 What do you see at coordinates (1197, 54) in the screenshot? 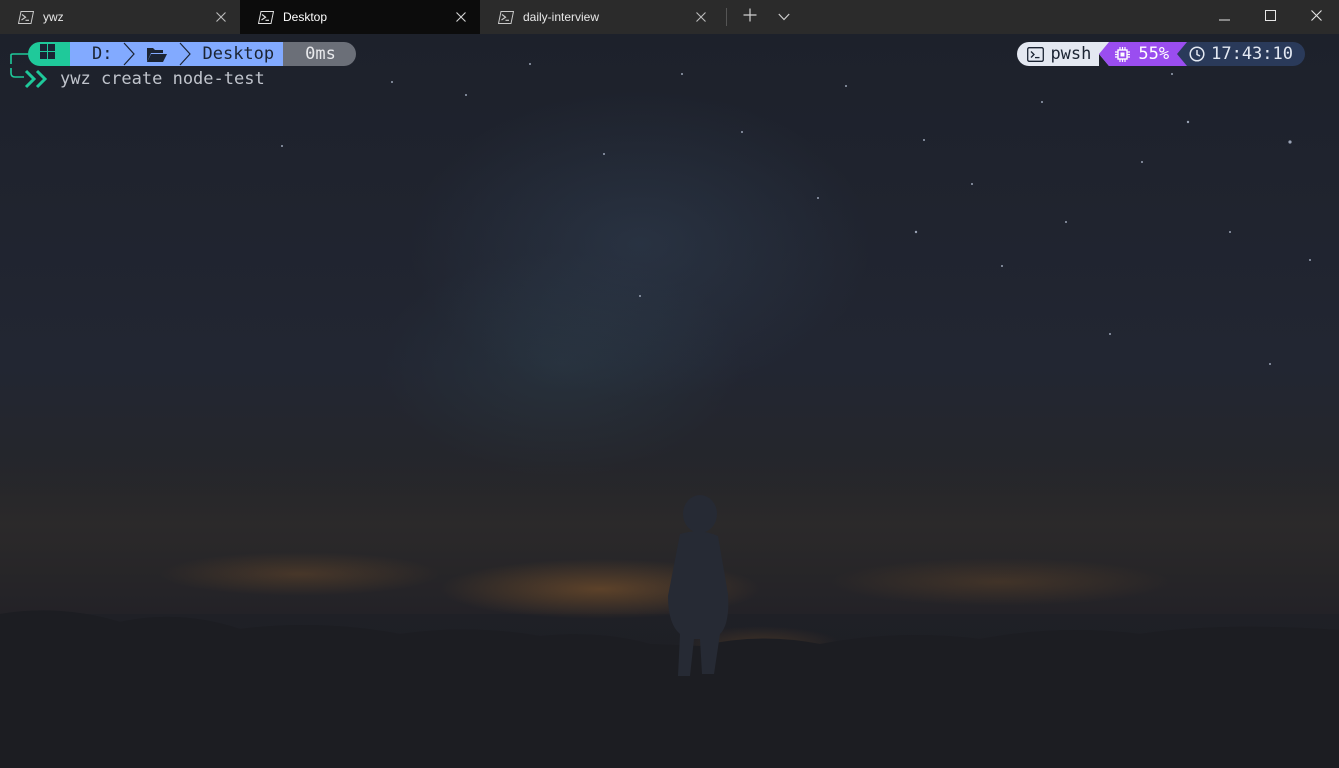
I see `clock-icon` at bounding box center [1197, 54].